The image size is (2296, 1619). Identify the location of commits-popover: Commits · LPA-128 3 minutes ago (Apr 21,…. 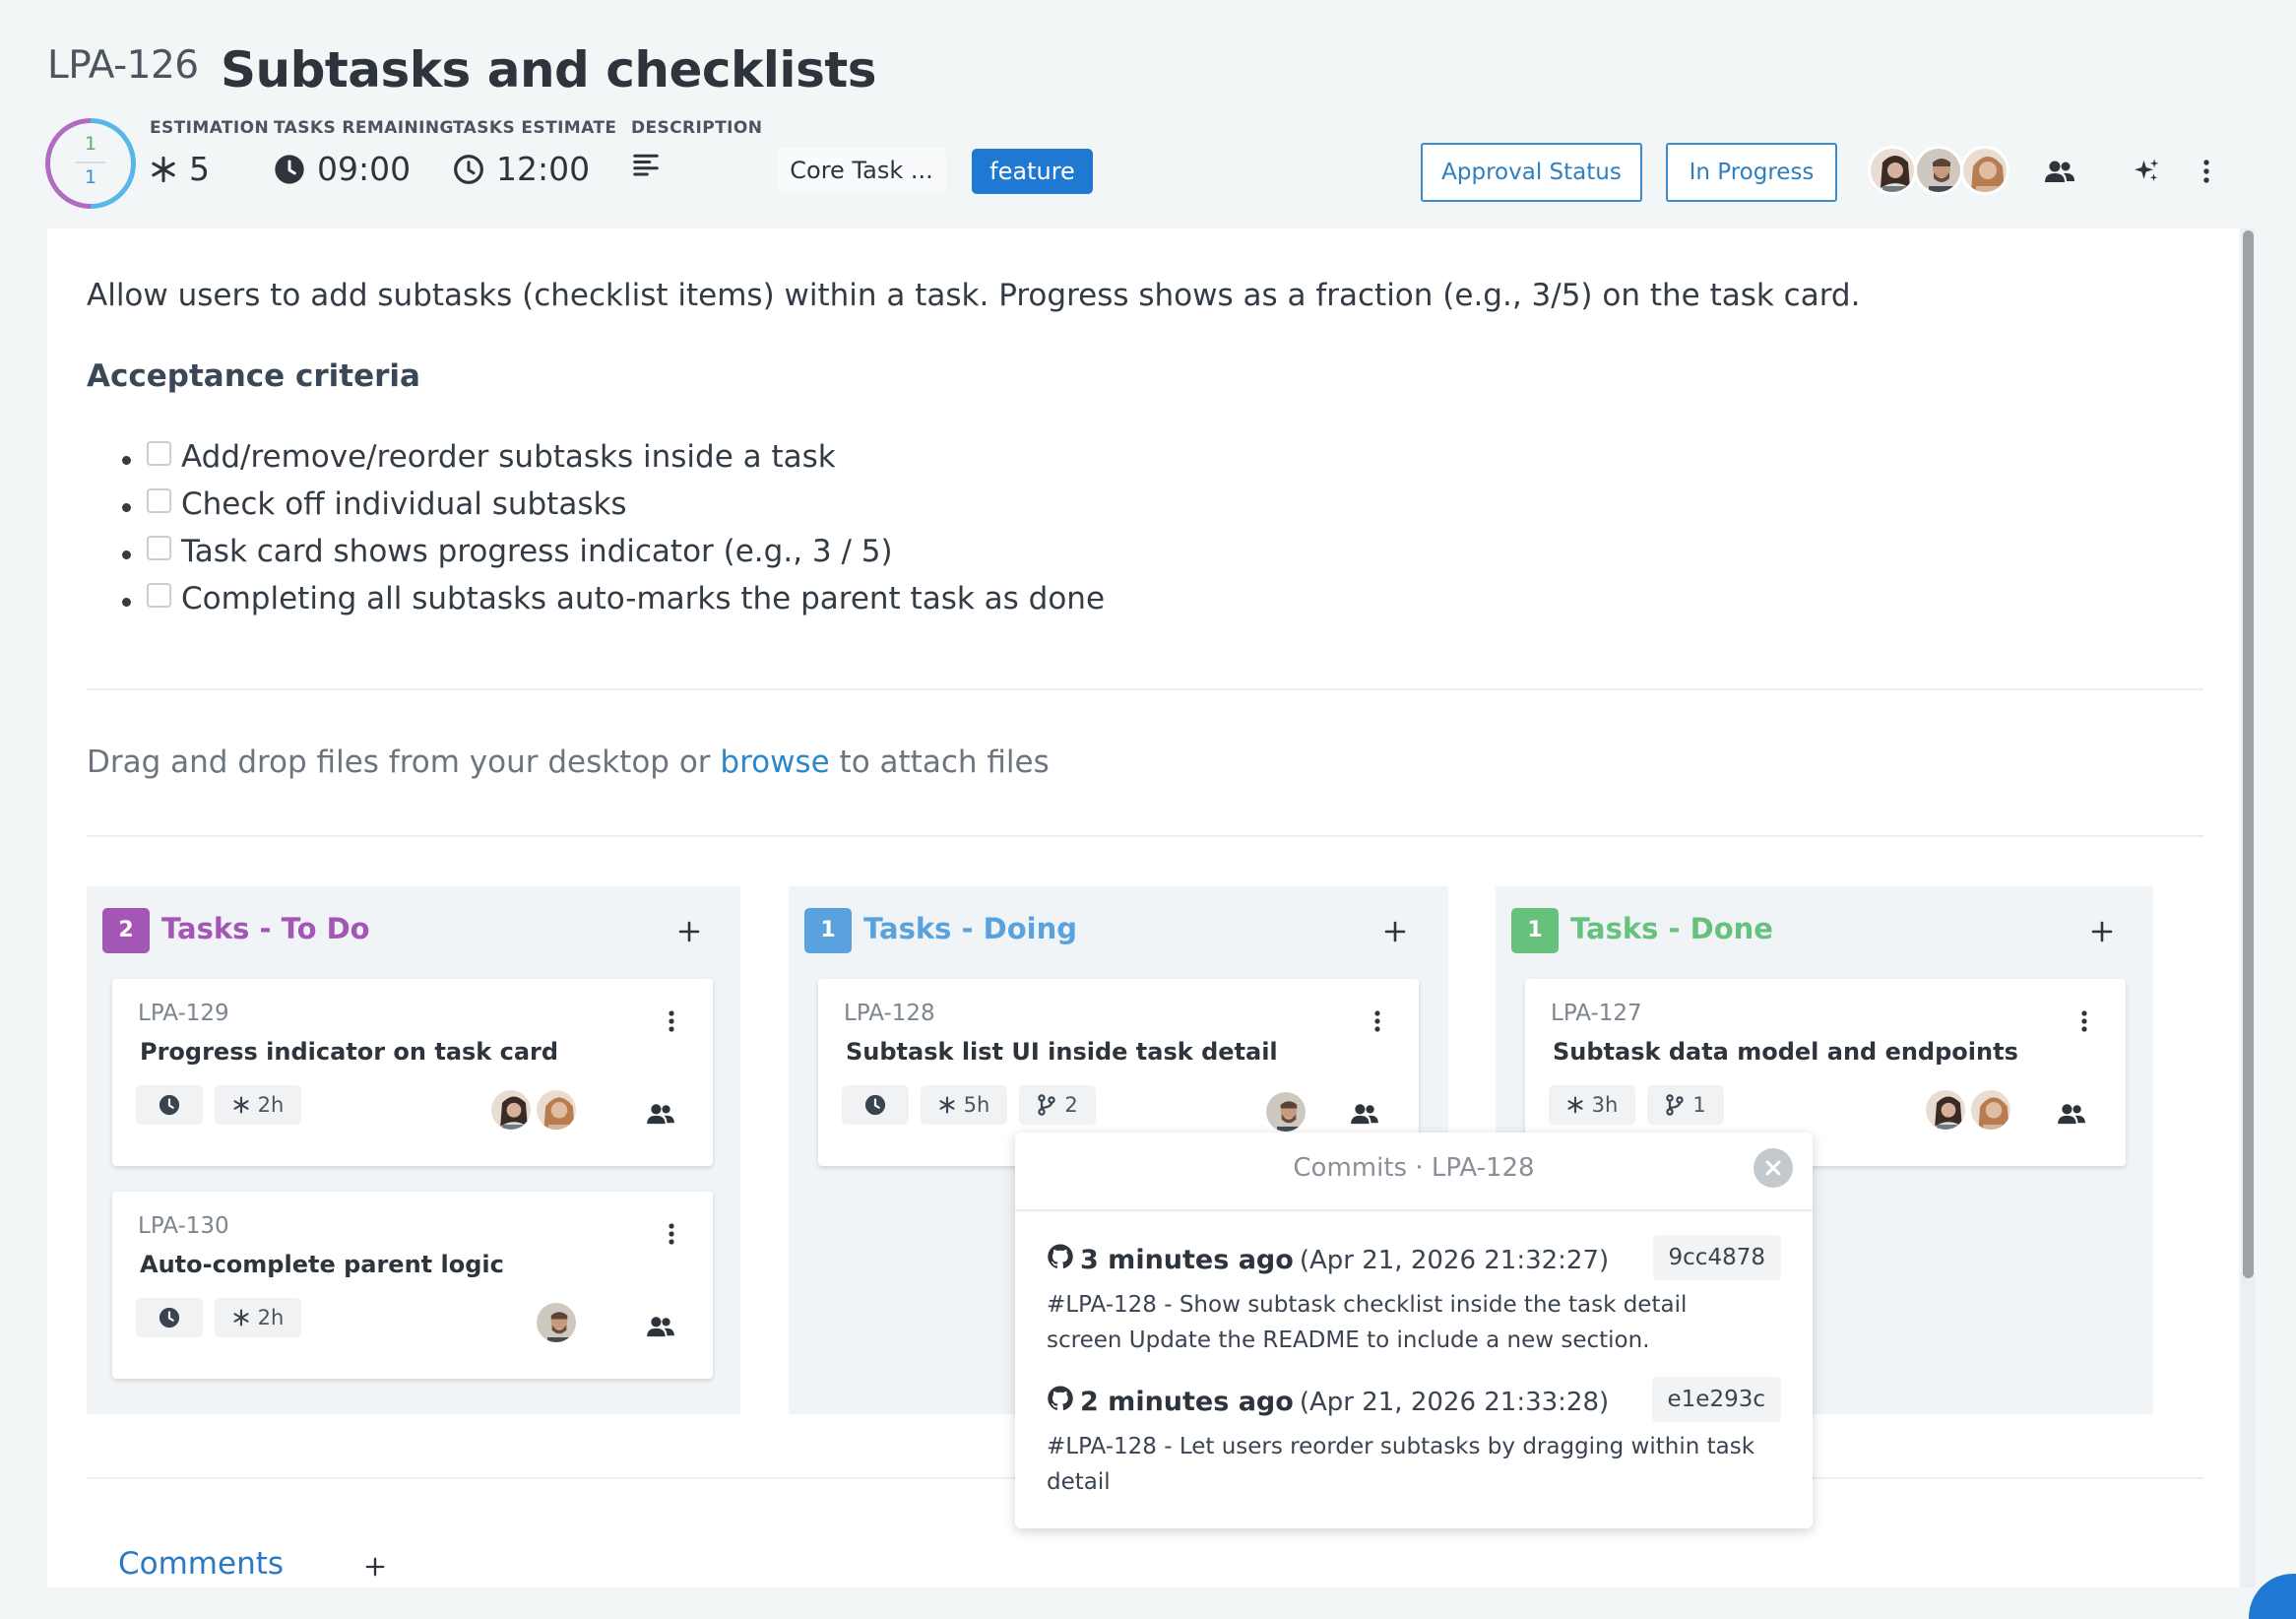
(1414, 1330).